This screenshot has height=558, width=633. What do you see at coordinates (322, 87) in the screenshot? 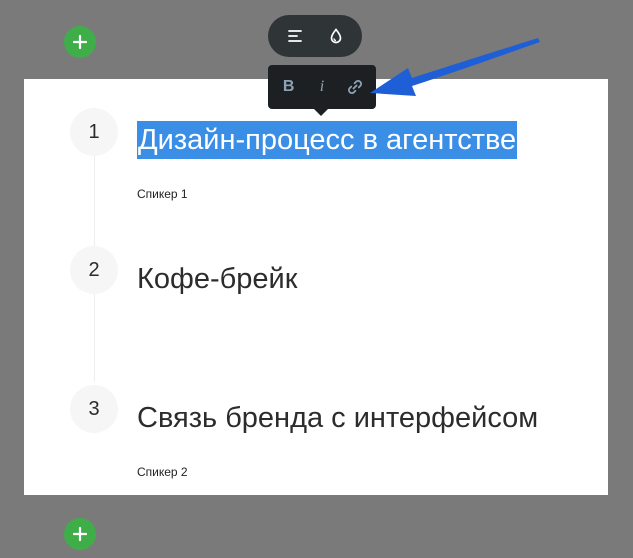
I see `italic-button: i` at bounding box center [322, 87].